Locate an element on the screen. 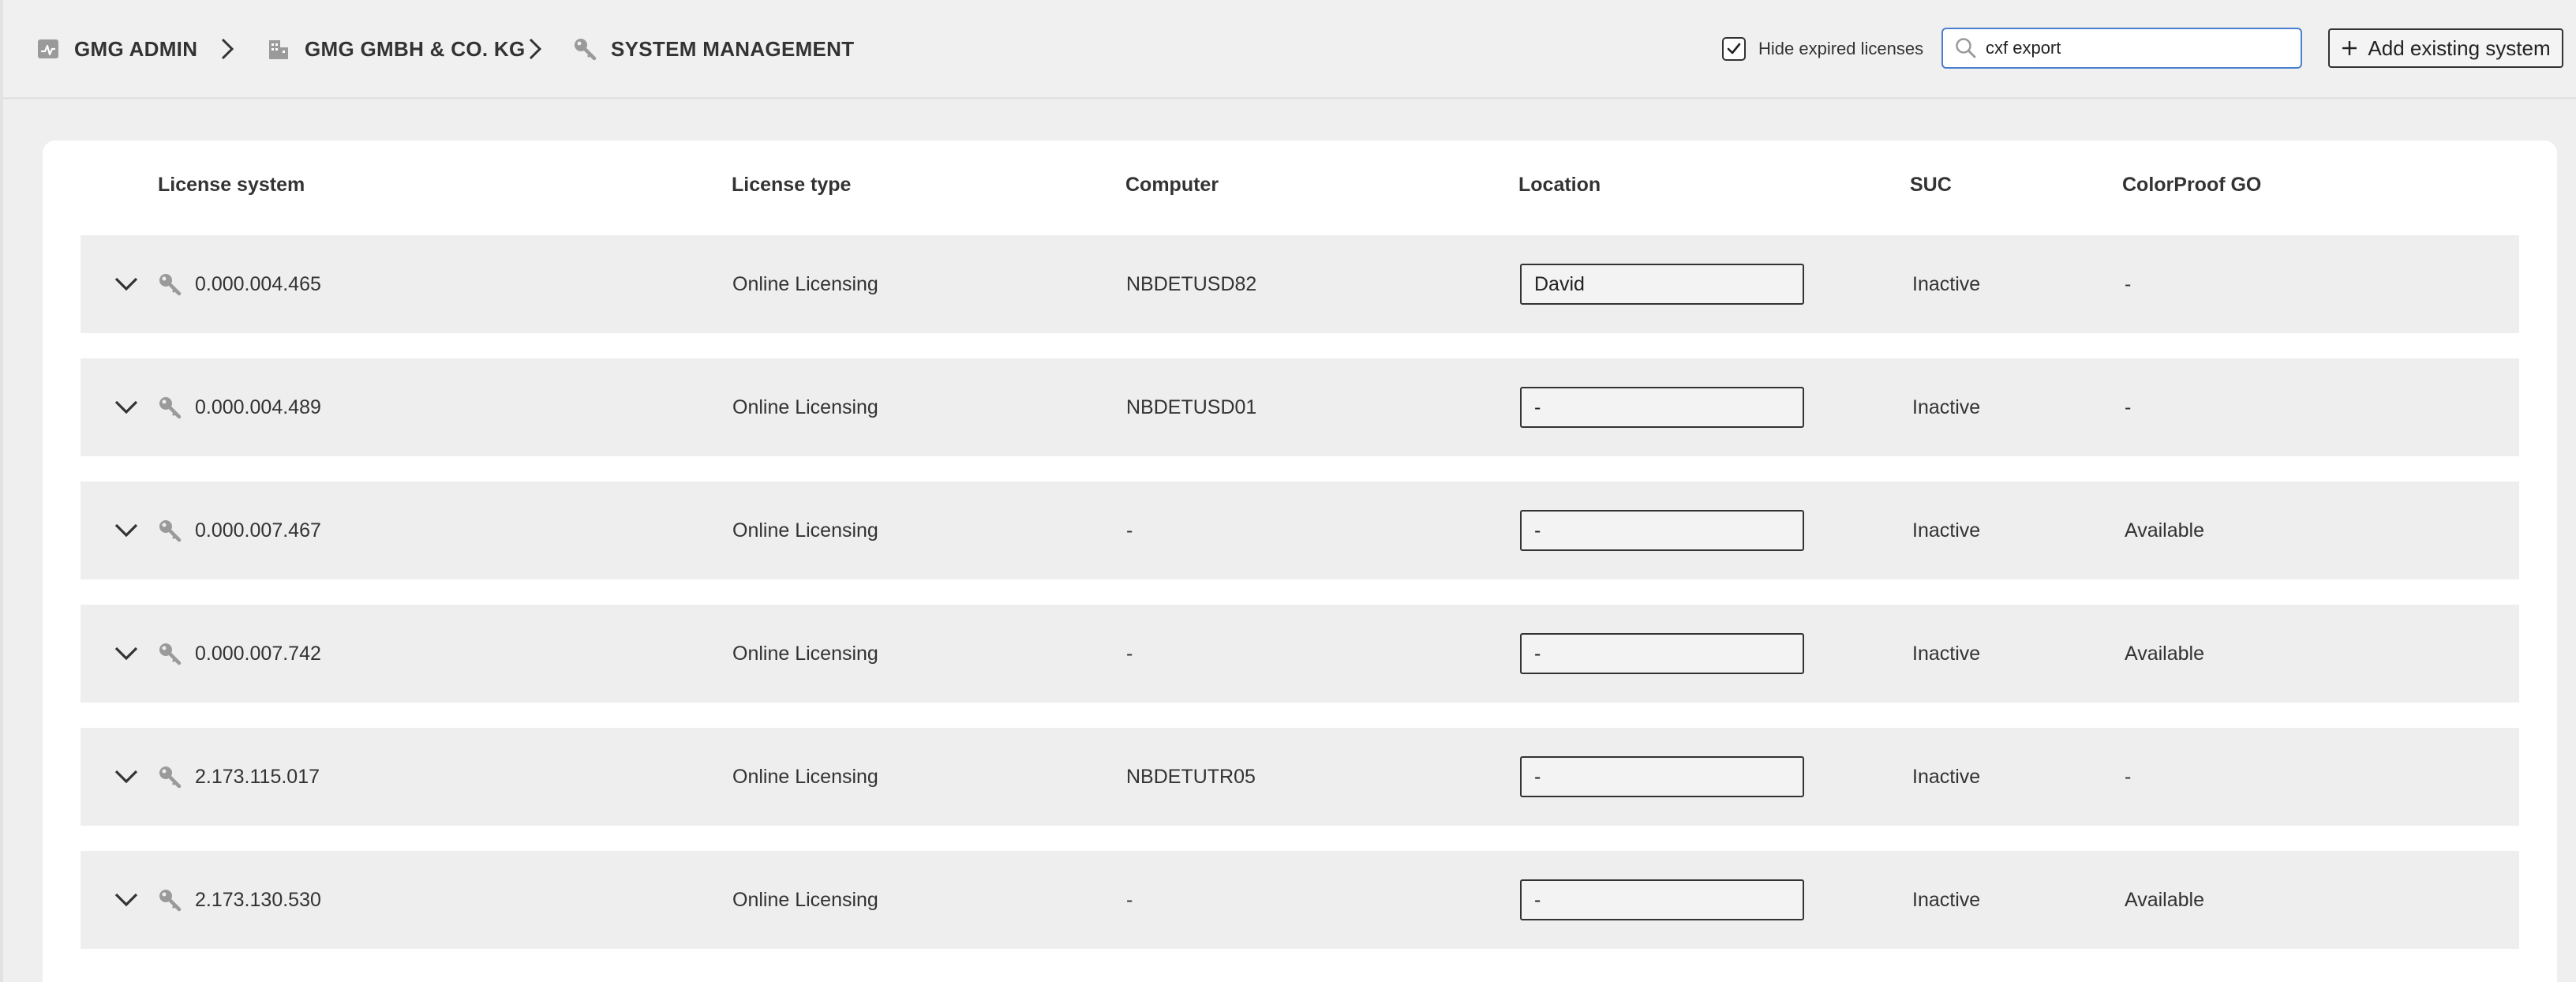  search-field is located at coordinates (2121, 48).